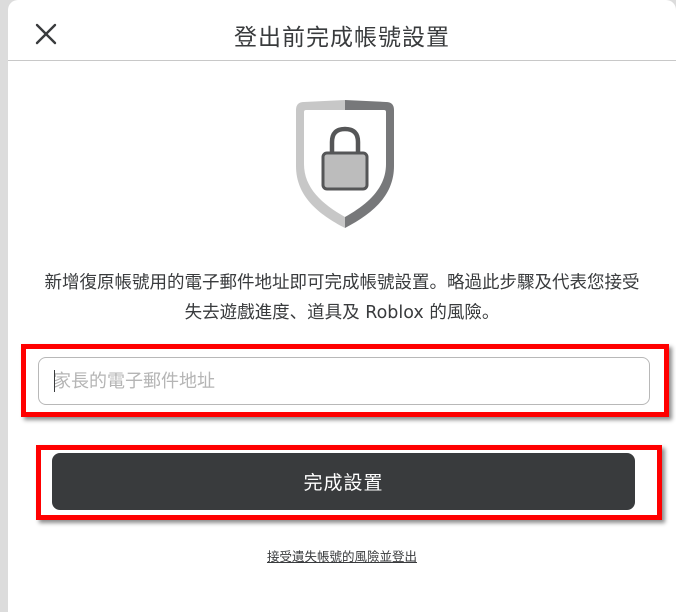  What do you see at coordinates (54, 381) in the screenshot?
I see `text-caret` at bounding box center [54, 381].